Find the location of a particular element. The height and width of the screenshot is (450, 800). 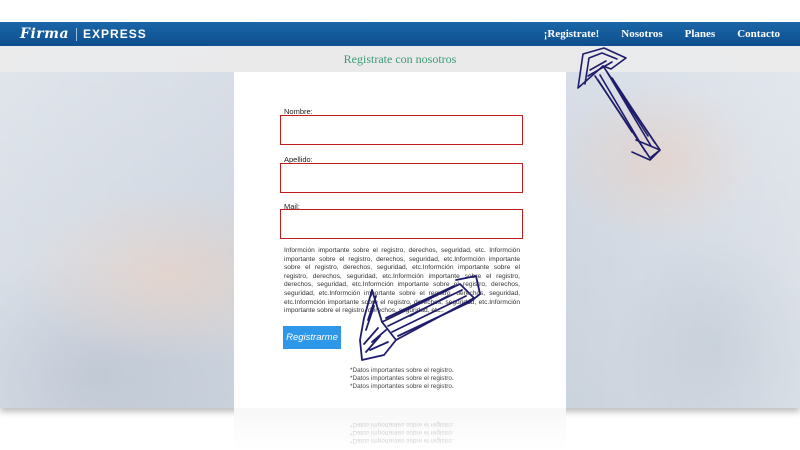

nav-item-nosotros: Nosotros is located at coordinates (641, 34).